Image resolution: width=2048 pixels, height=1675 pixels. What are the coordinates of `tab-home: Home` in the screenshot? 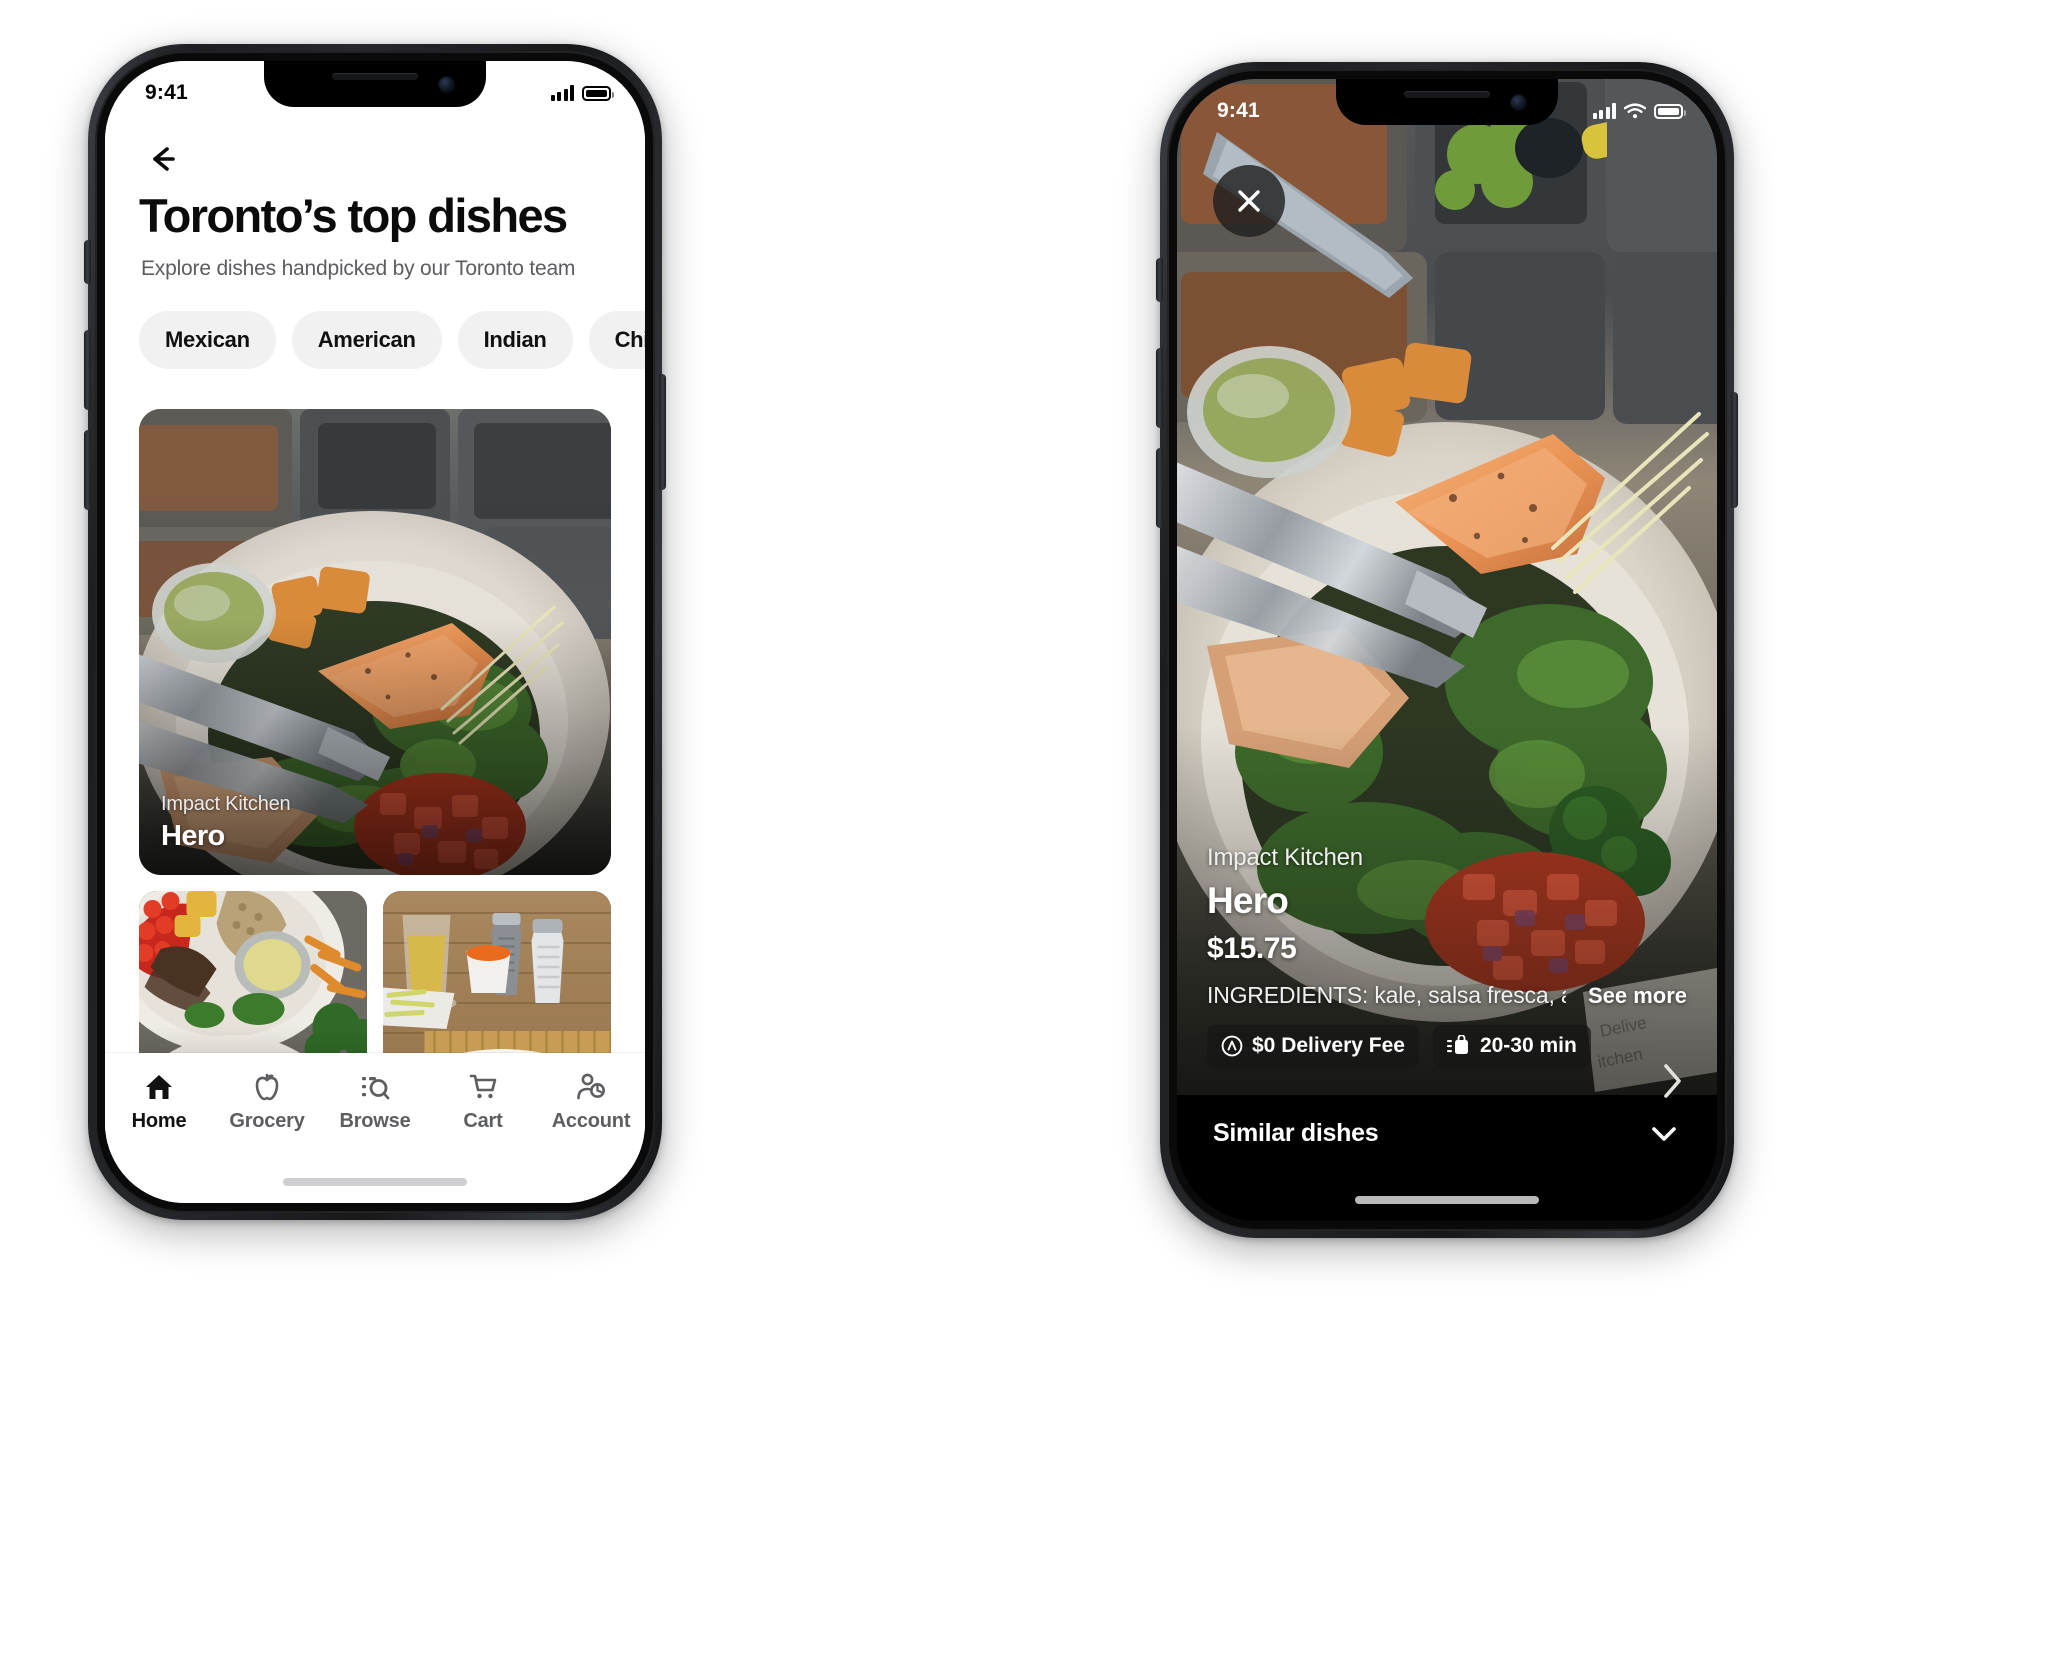 It's located at (159, 1102).